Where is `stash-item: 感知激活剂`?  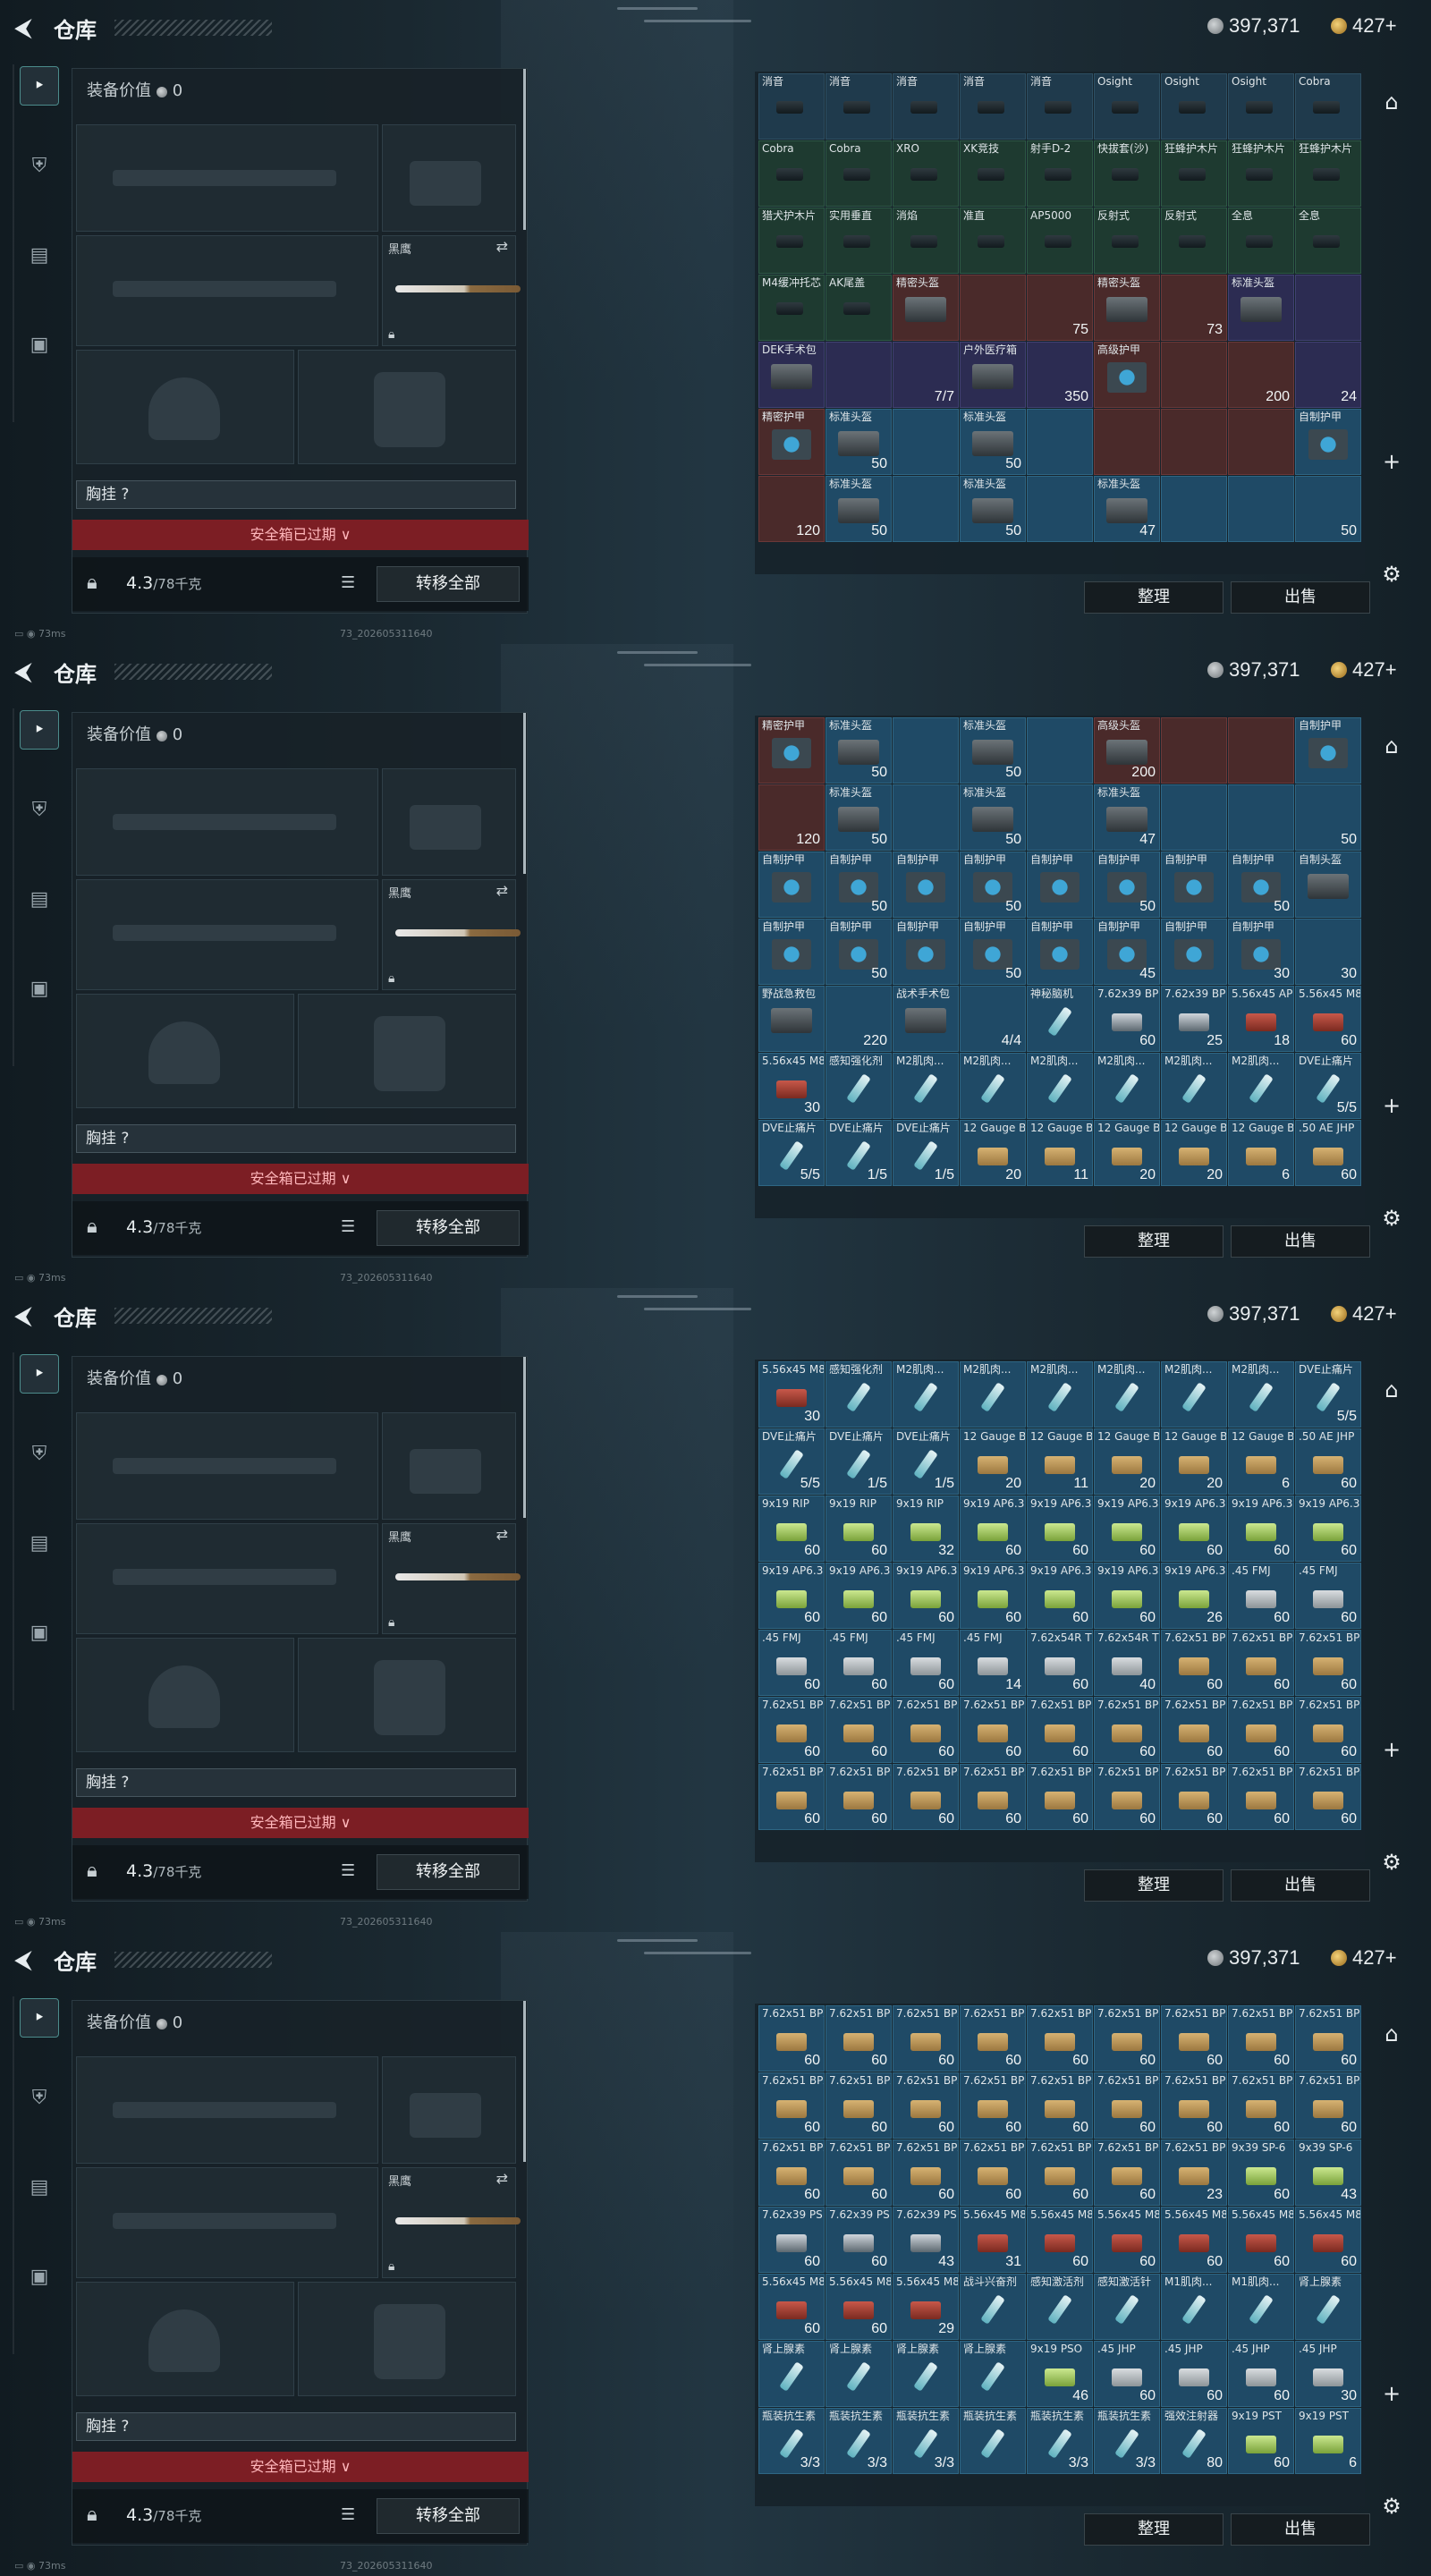
stash-item: 感知激活剂 is located at coordinates (1060, 2307).